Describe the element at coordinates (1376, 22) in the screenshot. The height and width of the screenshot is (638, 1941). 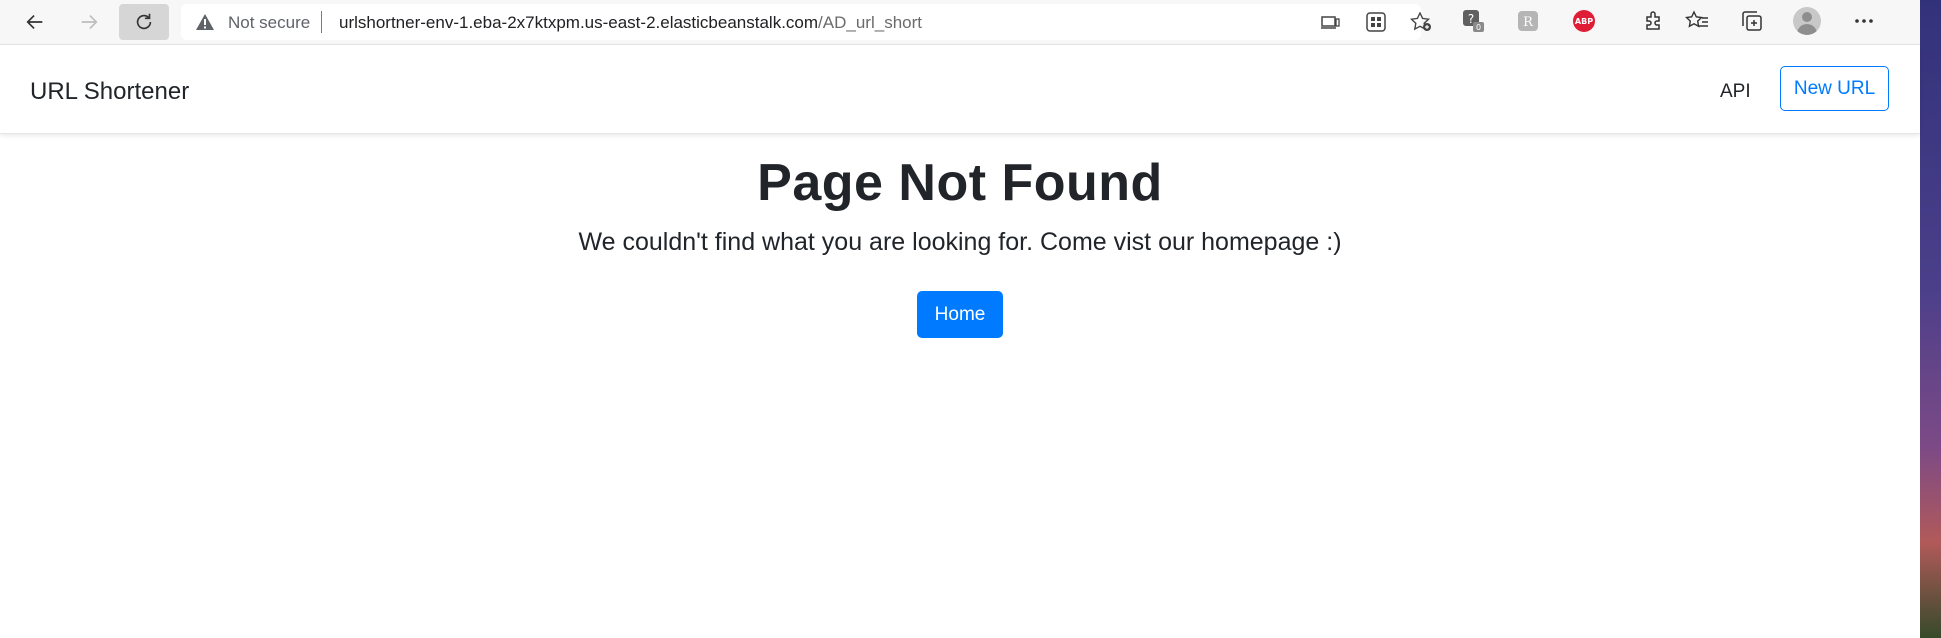
I see `apps-icon` at that location.